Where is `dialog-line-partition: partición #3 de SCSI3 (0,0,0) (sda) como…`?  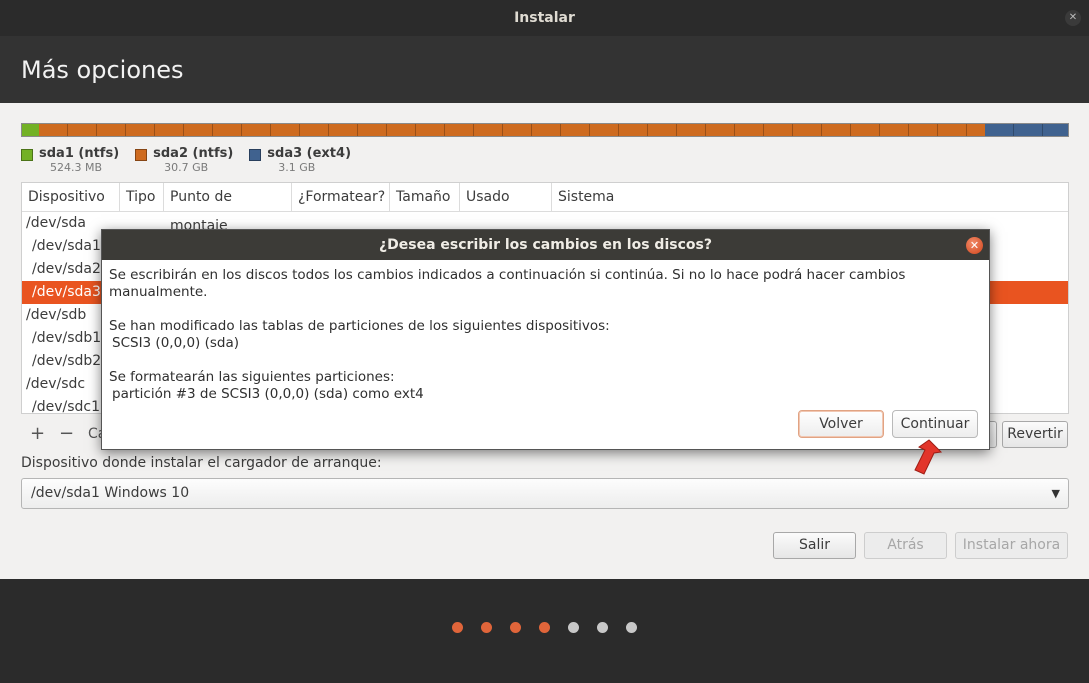 dialog-line-partition: partición #3 de SCSI3 (0,0,0) (sda) como… is located at coordinates (268, 394).